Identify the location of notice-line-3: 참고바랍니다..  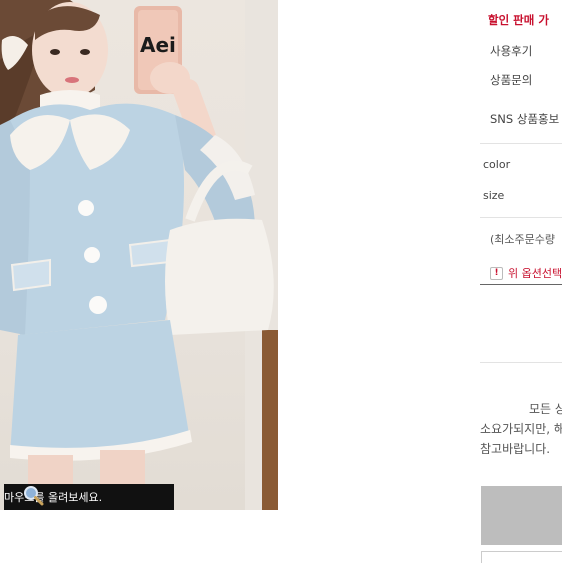
(515, 449).